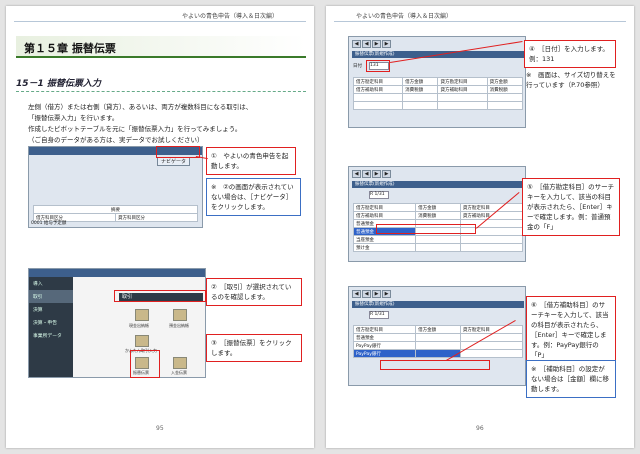  What do you see at coordinates (51, 335) in the screenshot?
I see `menu-item: 事業所データ` at bounding box center [51, 335].